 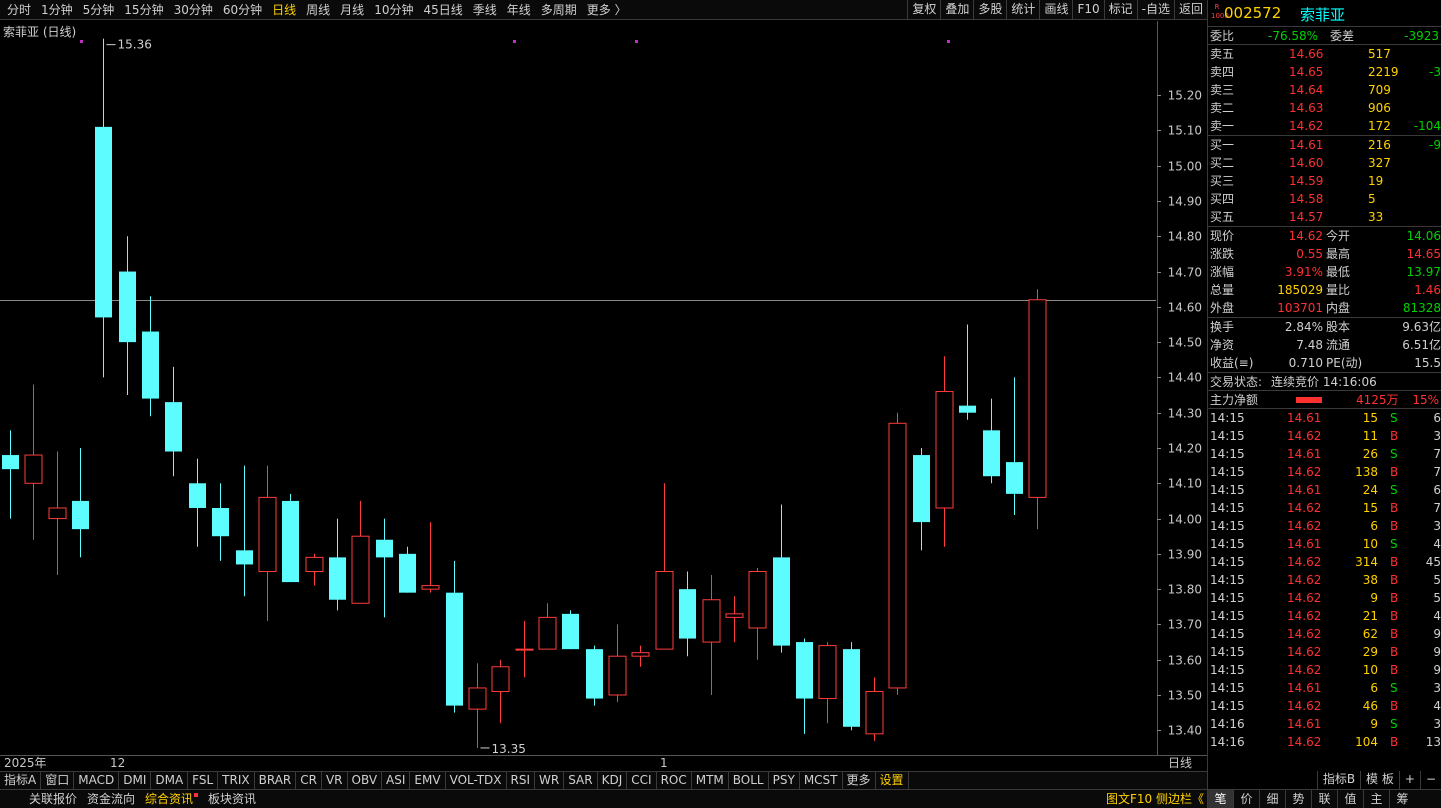 What do you see at coordinates (1374, 724) in the screenshot?
I see `tick-volume: 9` at bounding box center [1374, 724].